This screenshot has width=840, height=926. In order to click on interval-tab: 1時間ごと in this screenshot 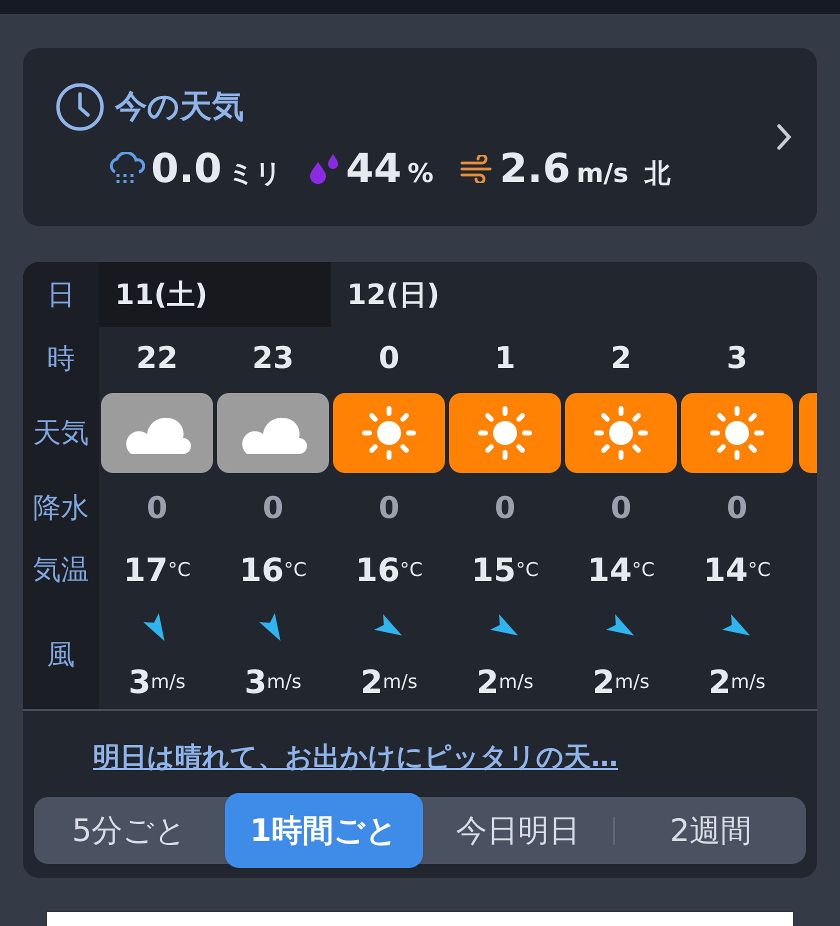, I will do `click(323, 830)`.